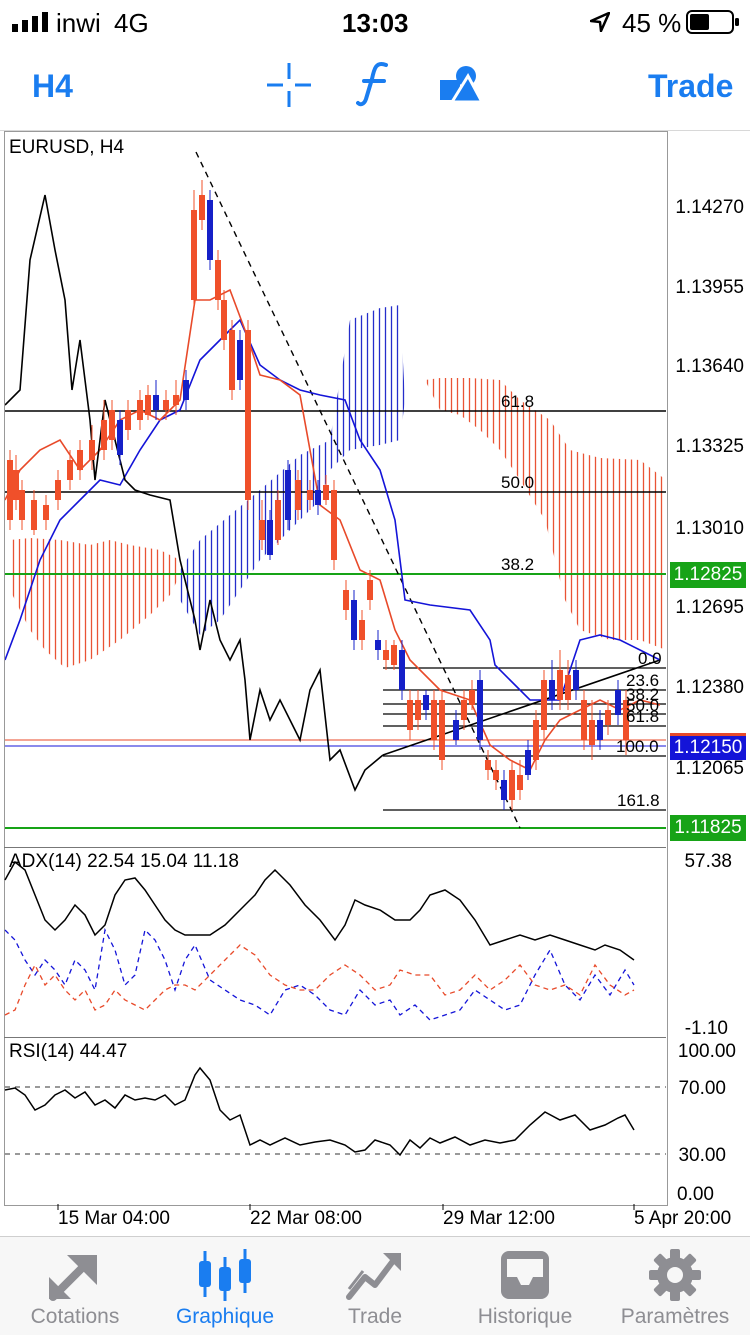 The width and height of the screenshot is (750, 1335). Describe the element at coordinates (68, 1051) in the screenshot. I see `rsi-title: RSI(14) 44.47` at that location.